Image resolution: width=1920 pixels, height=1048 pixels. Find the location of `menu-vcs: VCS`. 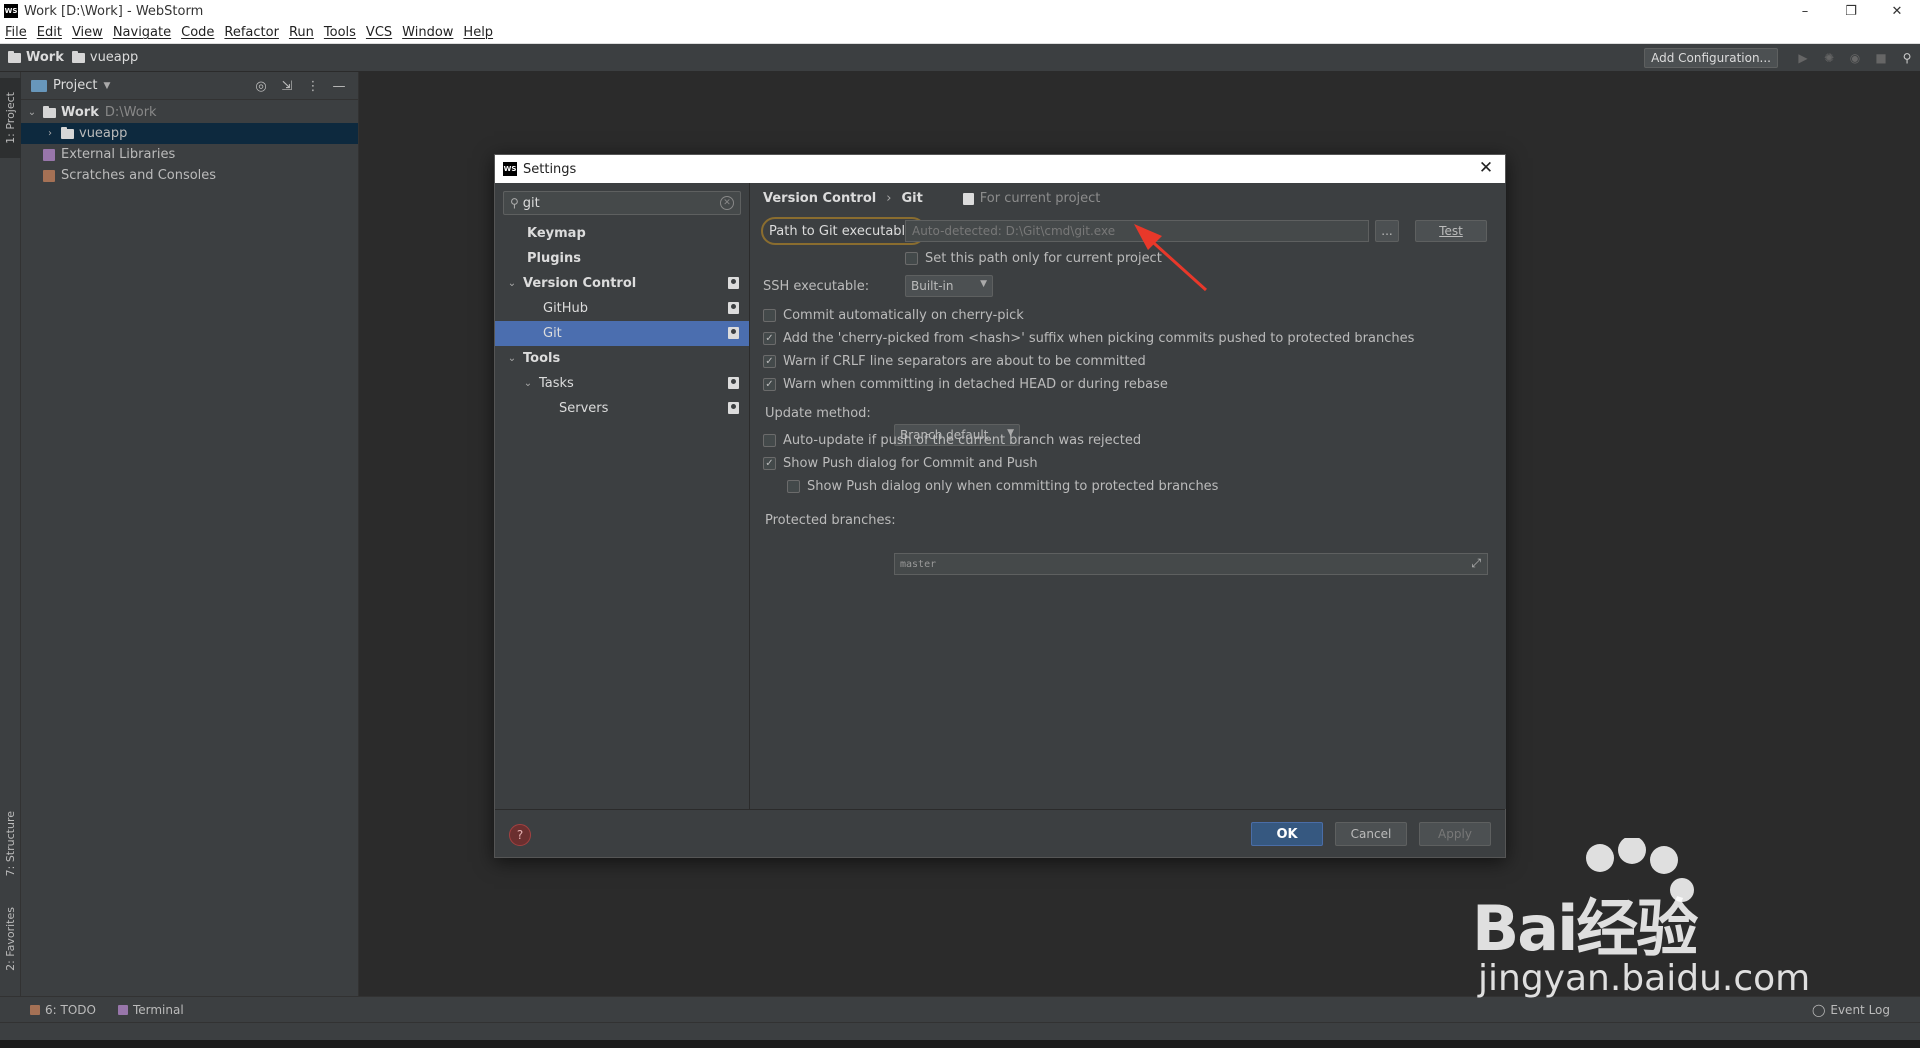

menu-vcs: VCS is located at coordinates (379, 32).